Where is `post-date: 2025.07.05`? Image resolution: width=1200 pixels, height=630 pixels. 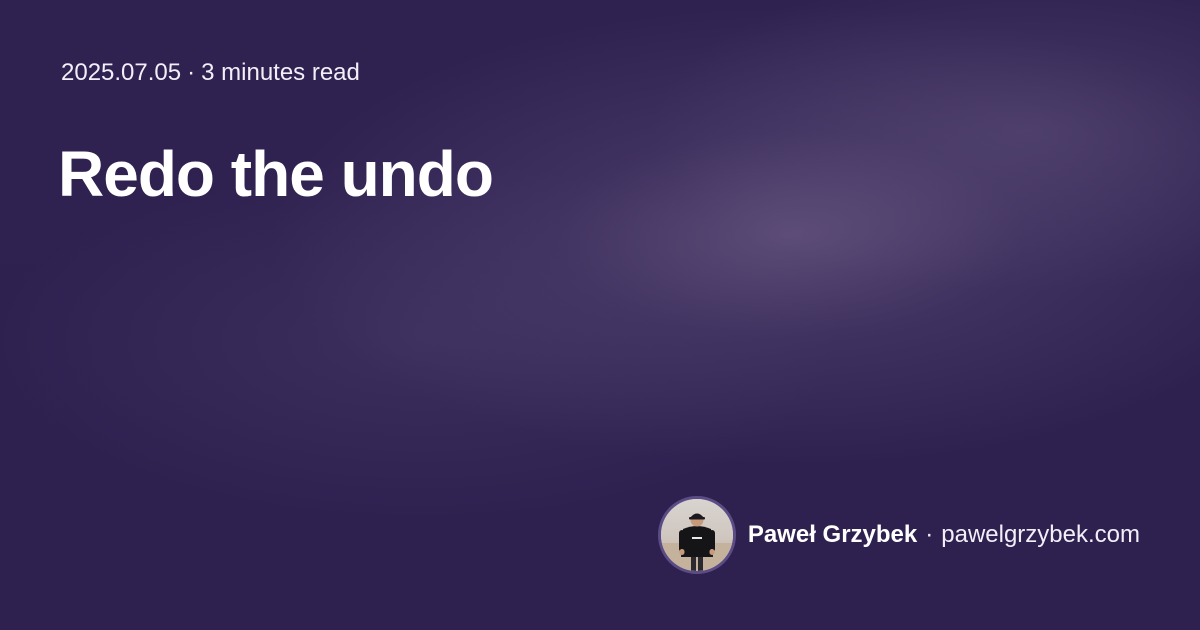 post-date: 2025.07.05 is located at coordinates (121, 72).